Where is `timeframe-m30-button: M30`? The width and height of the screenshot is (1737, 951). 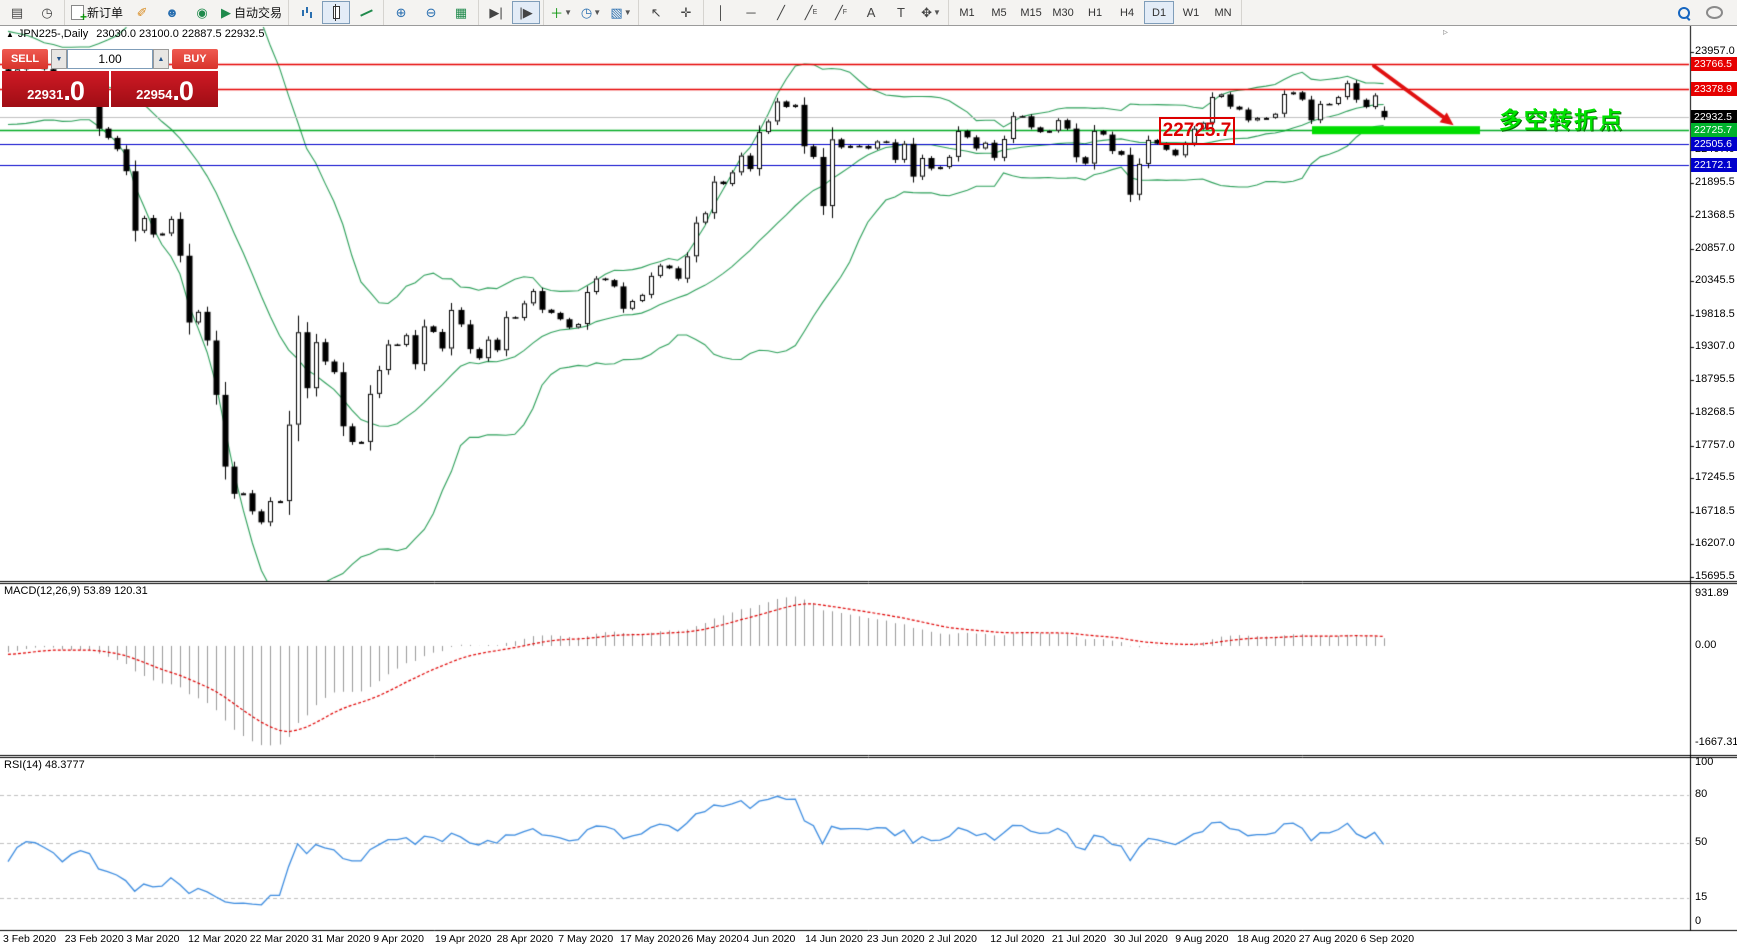
timeframe-m30-button: M30 is located at coordinates (1063, 12).